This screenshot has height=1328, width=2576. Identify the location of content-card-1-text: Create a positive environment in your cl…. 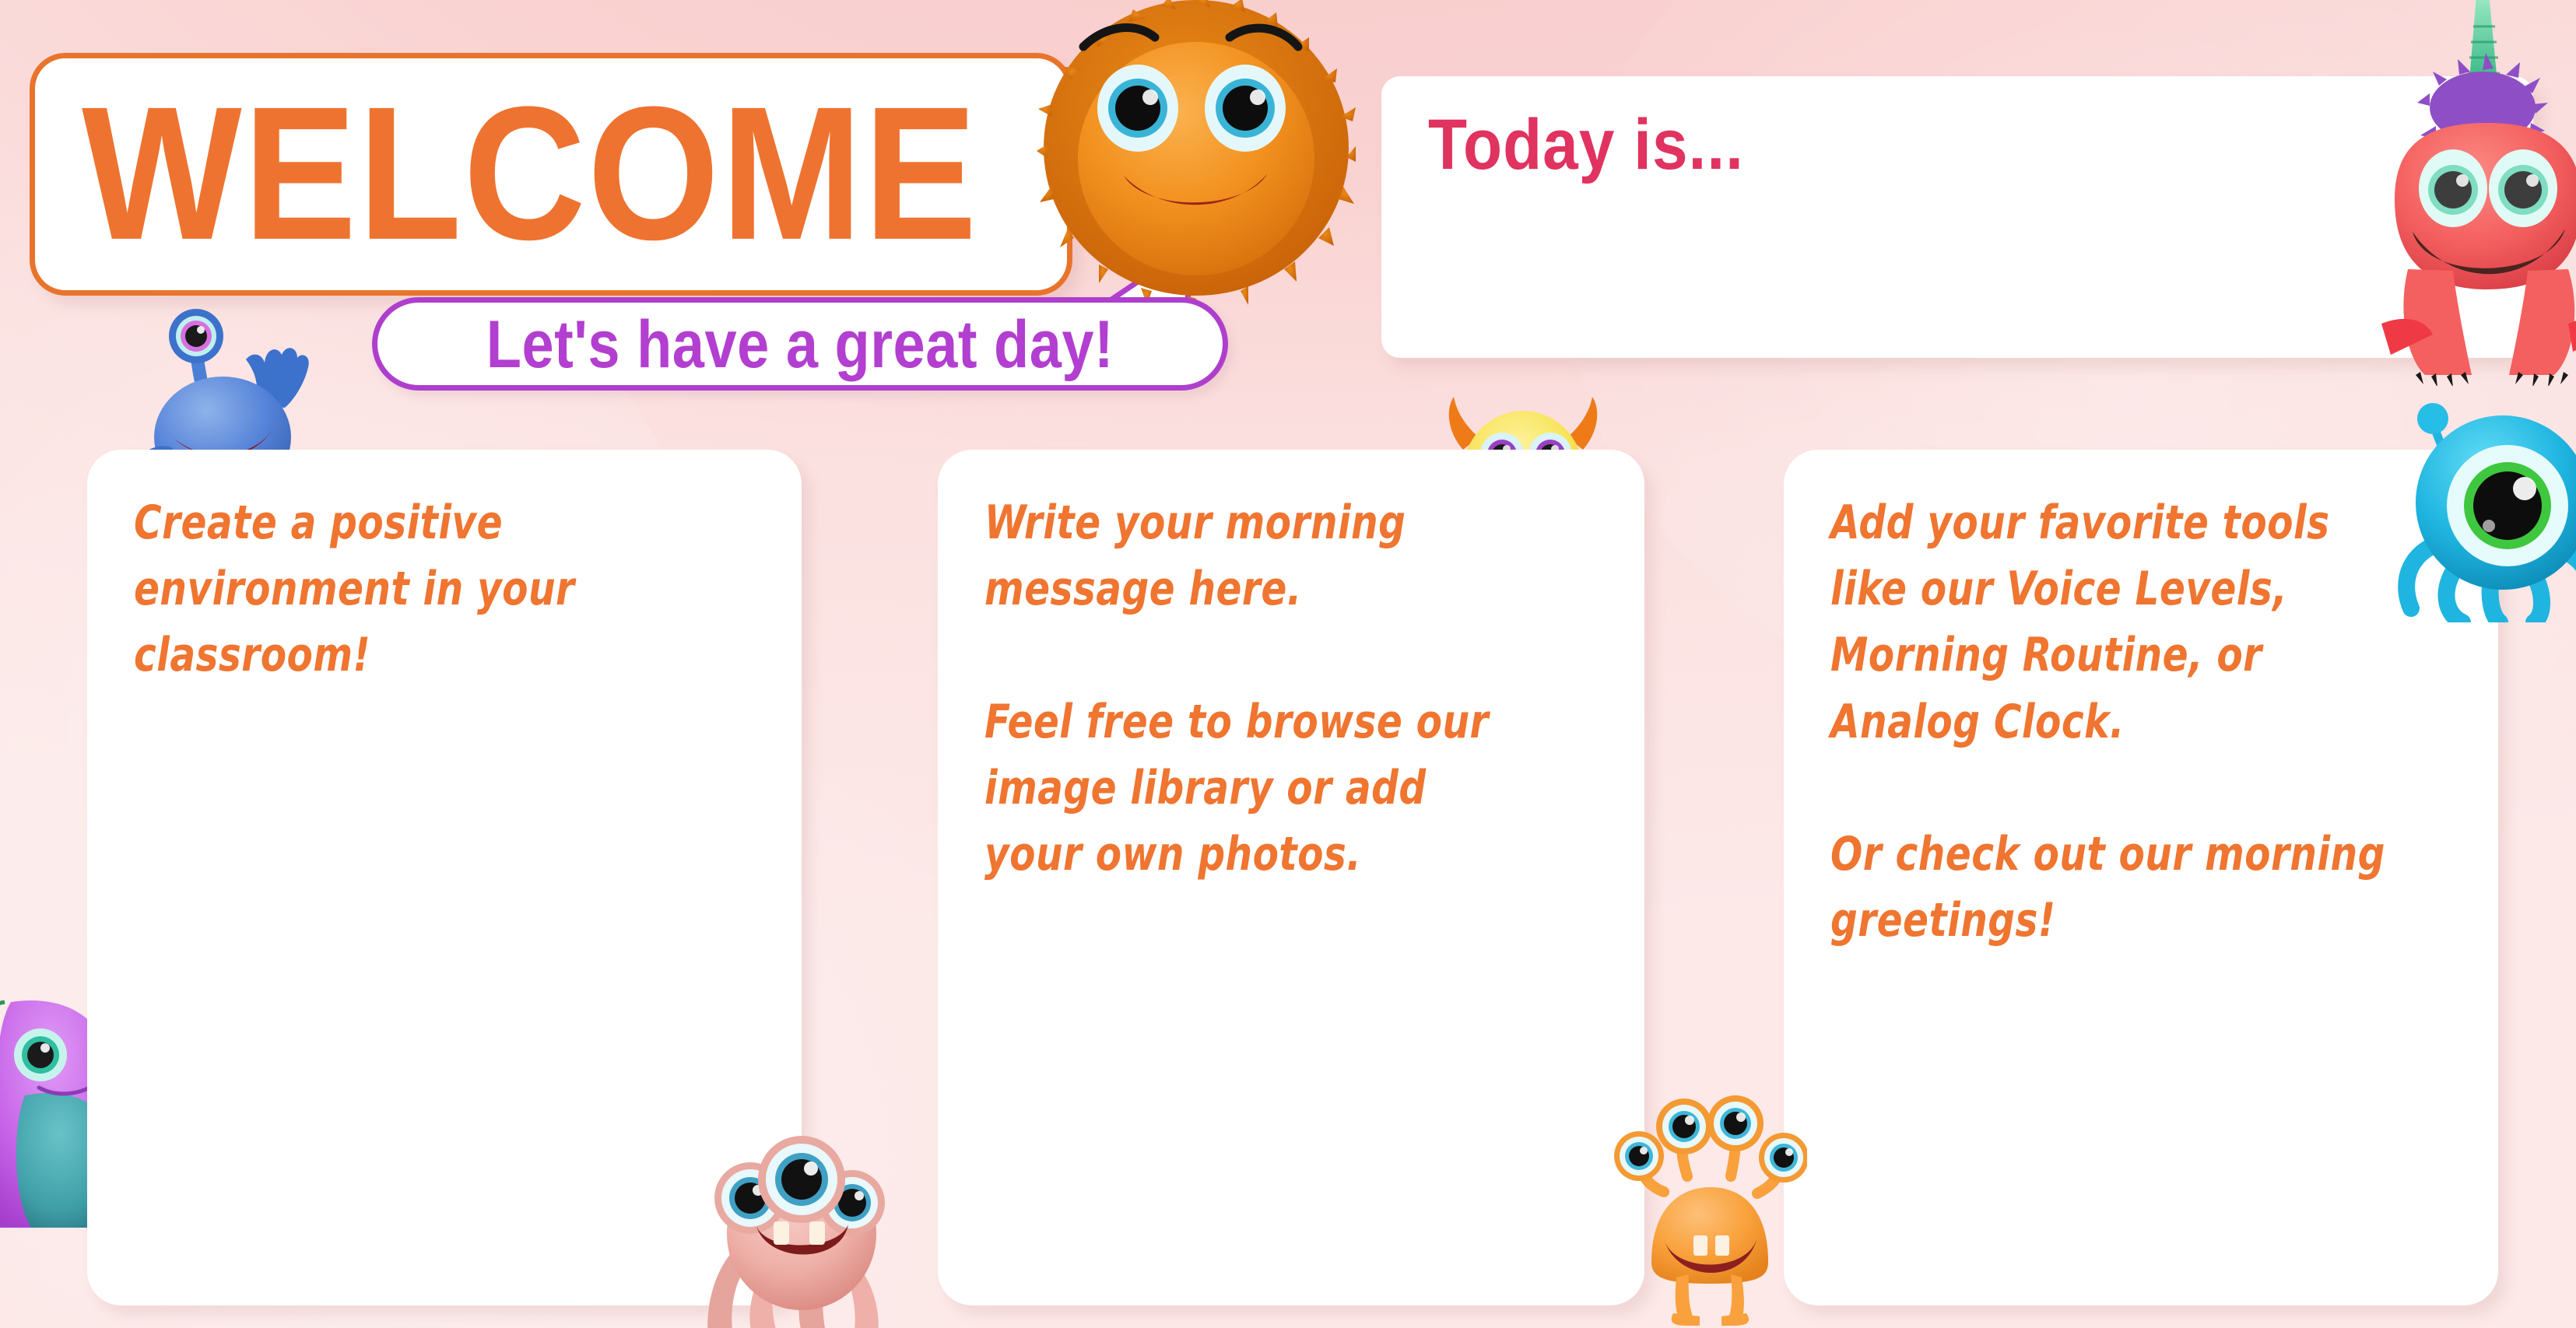
(361, 590).